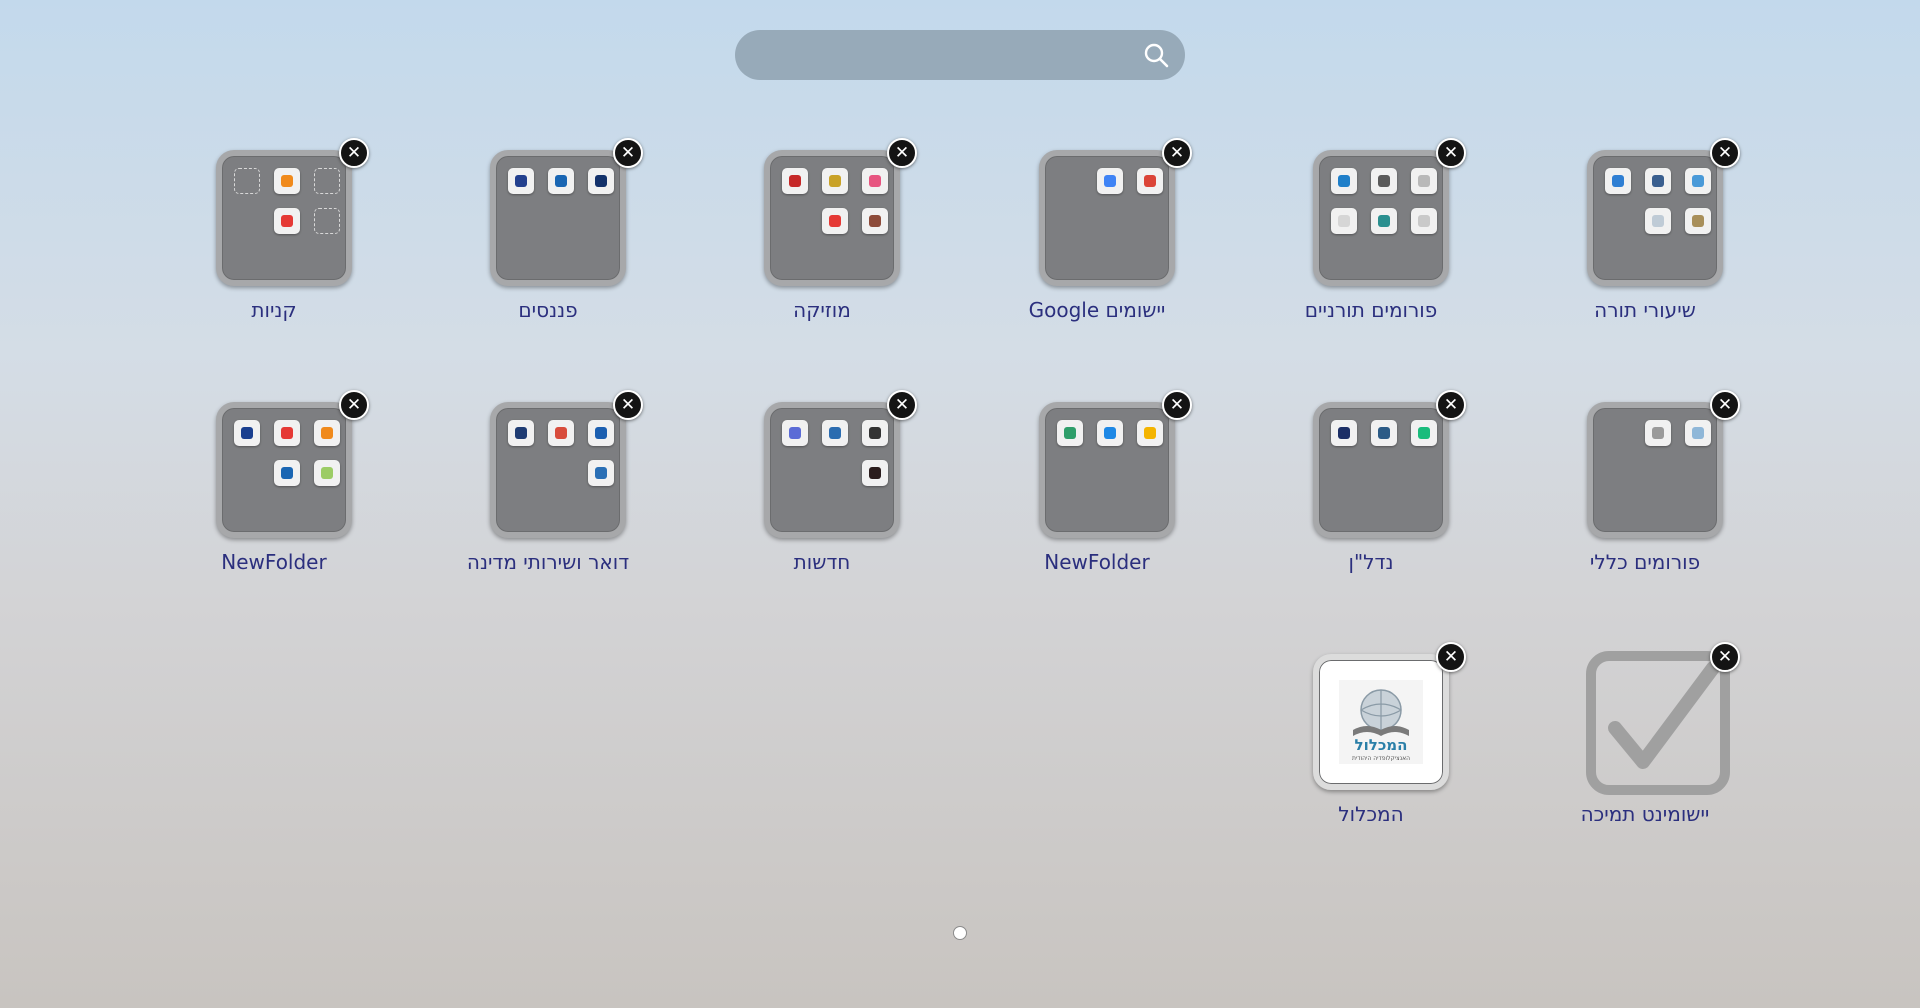 Image resolution: width=1920 pixels, height=1008 pixels. What do you see at coordinates (274, 310) in the screenshot?
I see `folder-label: קניות` at bounding box center [274, 310].